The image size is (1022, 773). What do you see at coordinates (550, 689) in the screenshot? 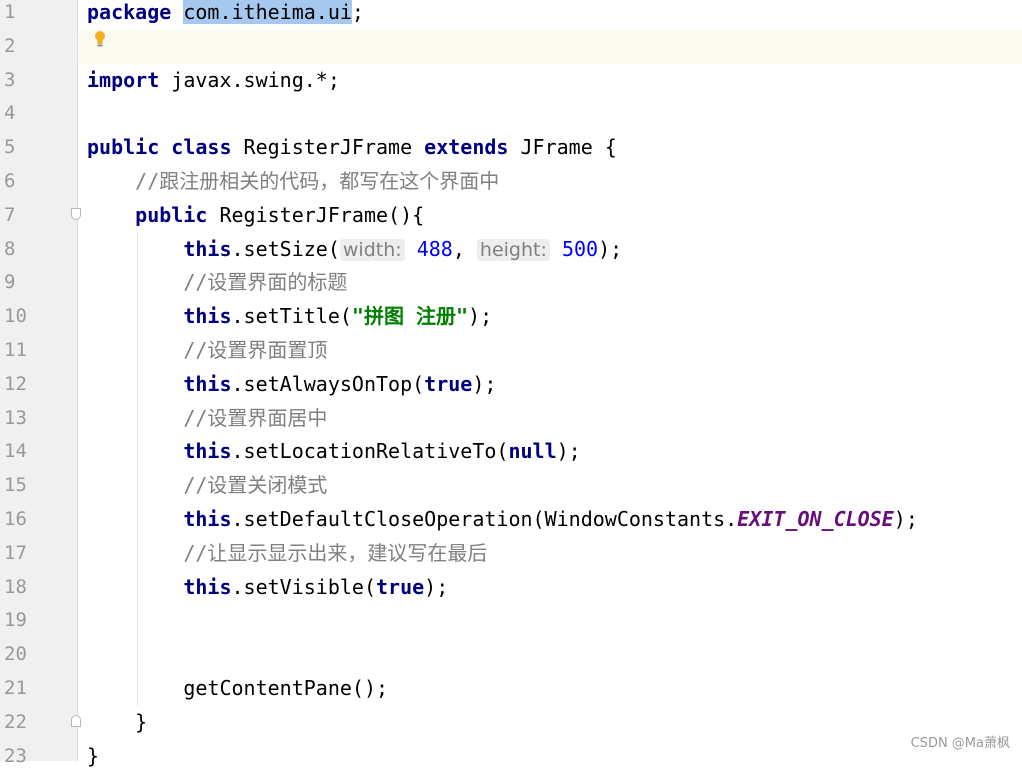
I see `code-line: getContentPane();` at bounding box center [550, 689].